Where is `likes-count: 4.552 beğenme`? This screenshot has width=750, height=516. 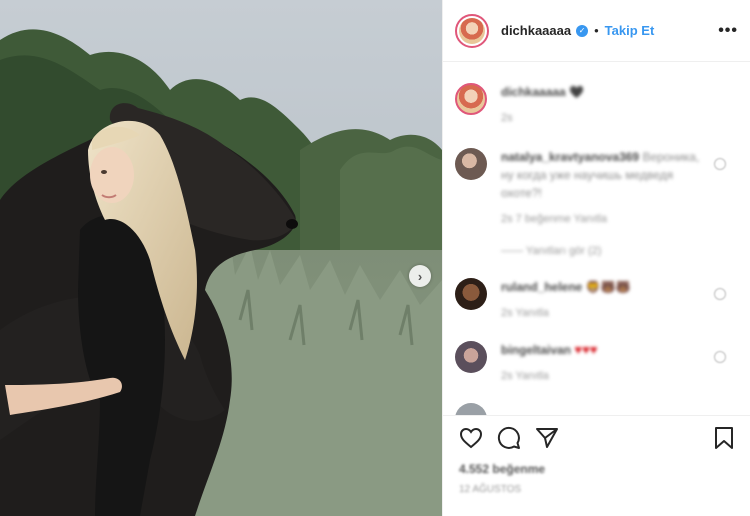
likes-count: 4.552 beğenme is located at coordinates (596, 469).